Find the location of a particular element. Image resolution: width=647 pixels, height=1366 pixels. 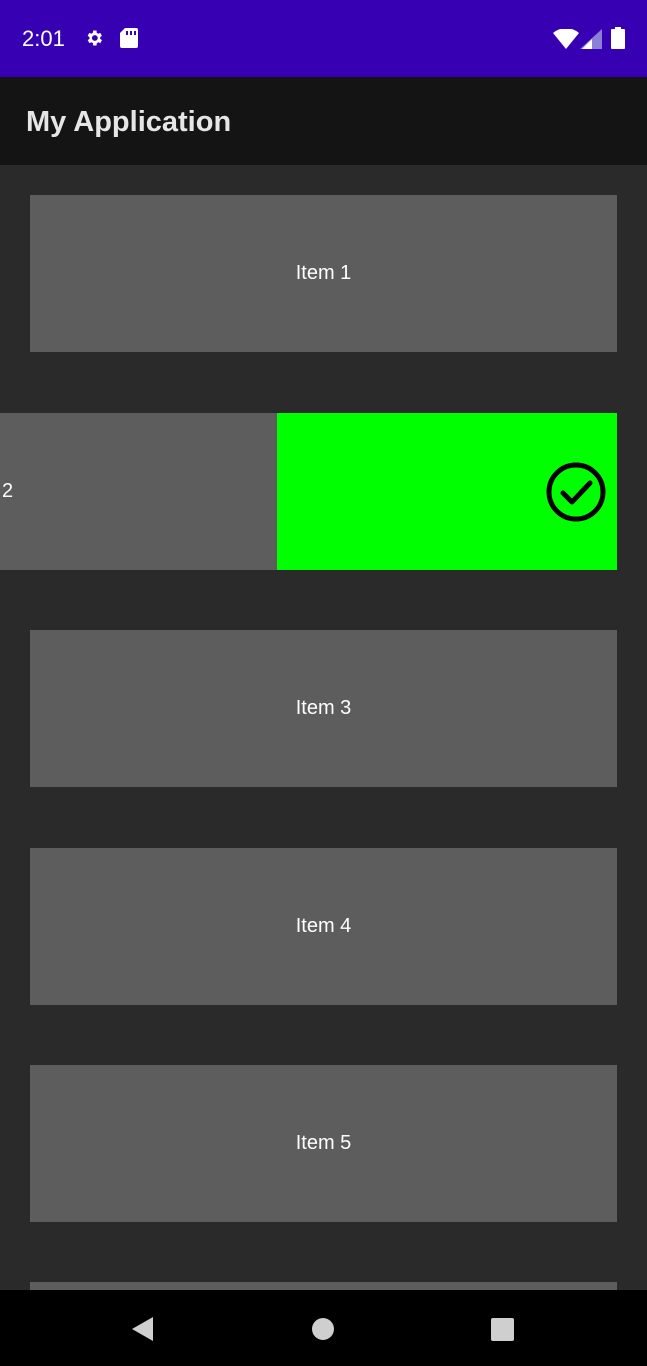

recents-icon is located at coordinates (502, 1332).